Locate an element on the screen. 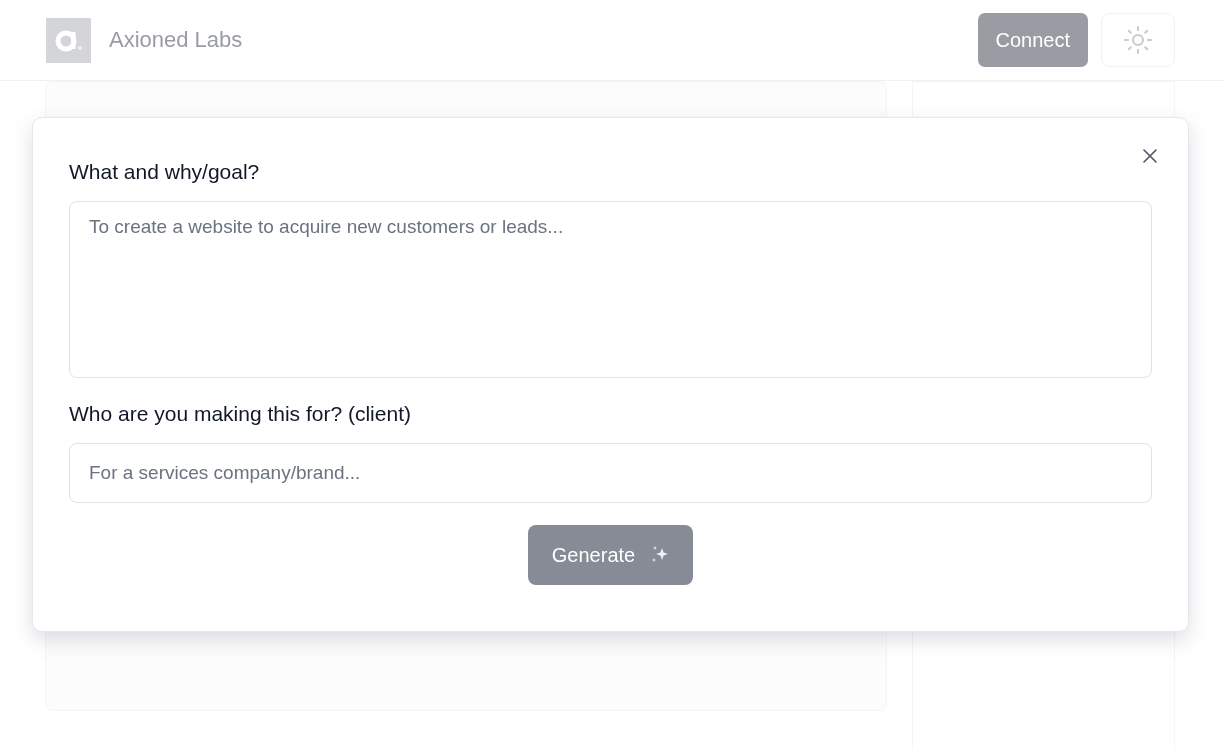 The height and width of the screenshot is (750, 1224). field-label: What and why/goal? is located at coordinates (165, 172).